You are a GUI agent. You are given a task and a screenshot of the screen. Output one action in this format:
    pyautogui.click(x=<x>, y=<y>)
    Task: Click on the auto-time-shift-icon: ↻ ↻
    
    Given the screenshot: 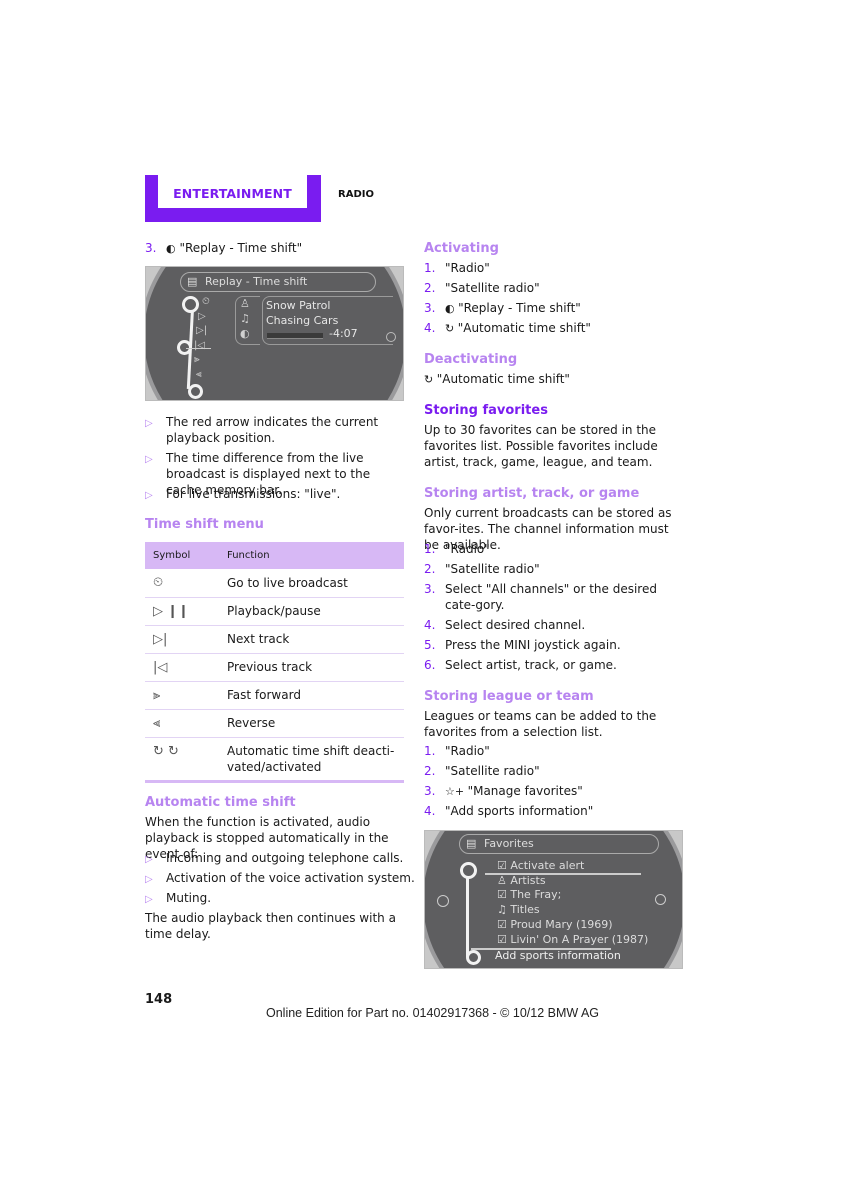 What is the action you would take?
    pyautogui.click(x=166, y=751)
    